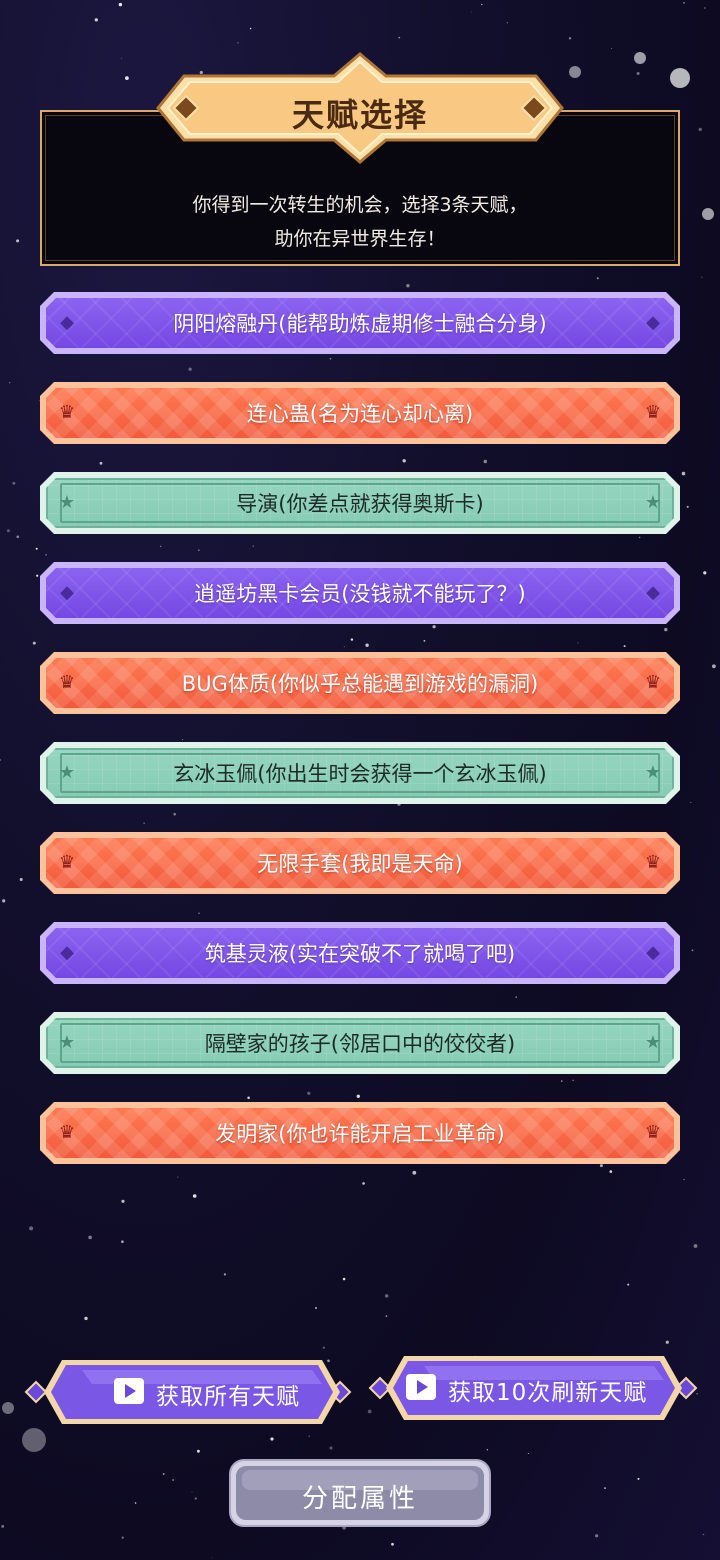 This screenshot has height=1560, width=720. I want to click on assign-attributes-button: 分配属性, so click(360, 1493).